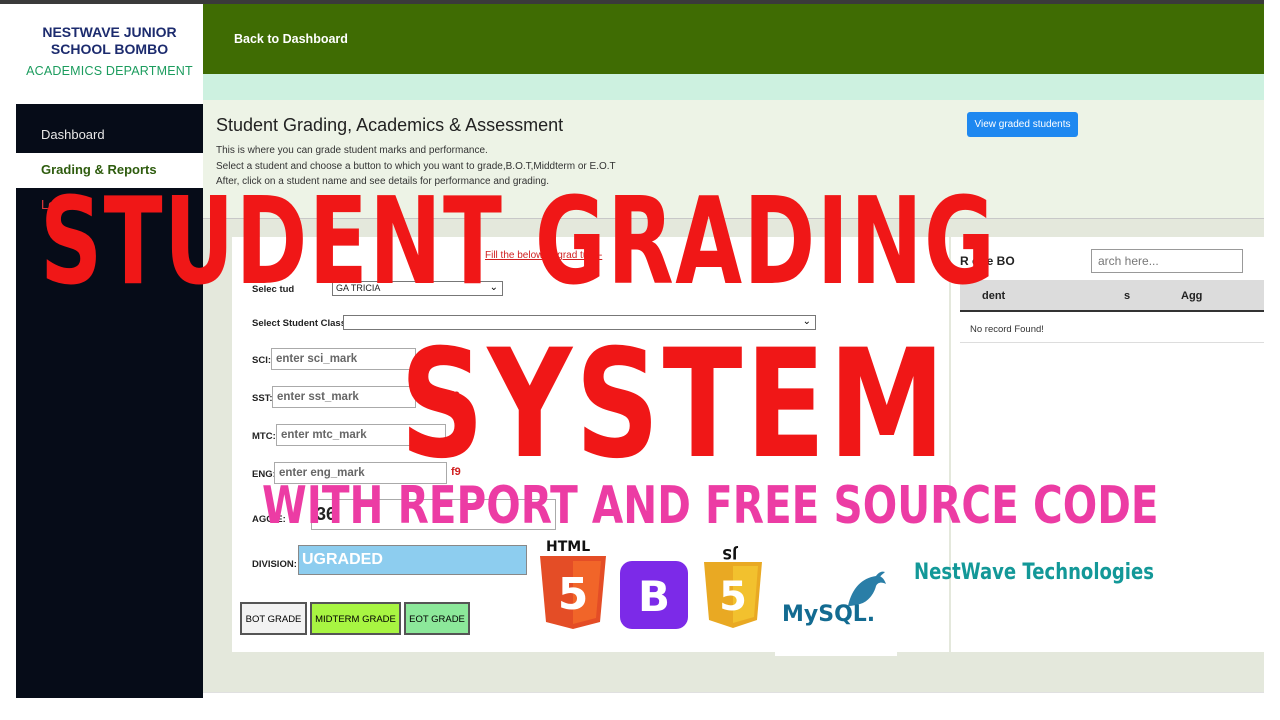 The width and height of the screenshot is (1280, 720). What do you see at coordinates (1112, 296) in the screenshot?
I see `records-table-header: dent s Agg` at bounding box center [1112, 296].